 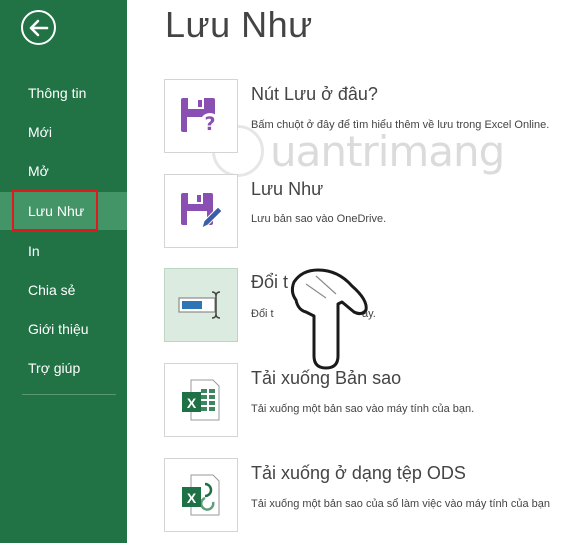 I want to click on option-desc-save-as: Lưu bản sao vào OneDrive., so click(x=319, y=219).